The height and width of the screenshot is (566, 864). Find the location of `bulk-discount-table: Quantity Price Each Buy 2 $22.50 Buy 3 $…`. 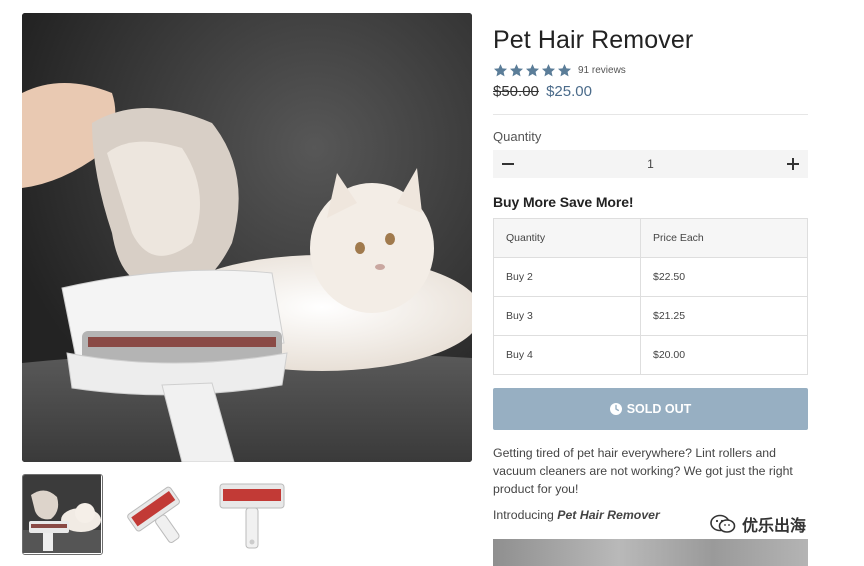

bulk-discount-table: Quantity Price Each Buy 2 $22.50 Buy 3 $… is located at coordinates (650, 296).